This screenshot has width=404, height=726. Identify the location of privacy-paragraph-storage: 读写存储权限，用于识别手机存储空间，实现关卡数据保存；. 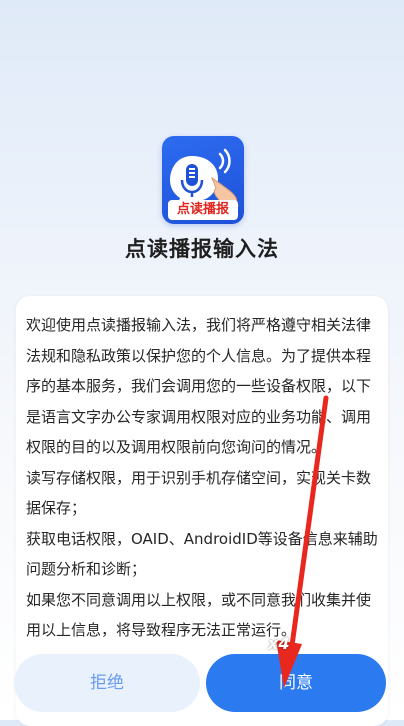
(199, 493).